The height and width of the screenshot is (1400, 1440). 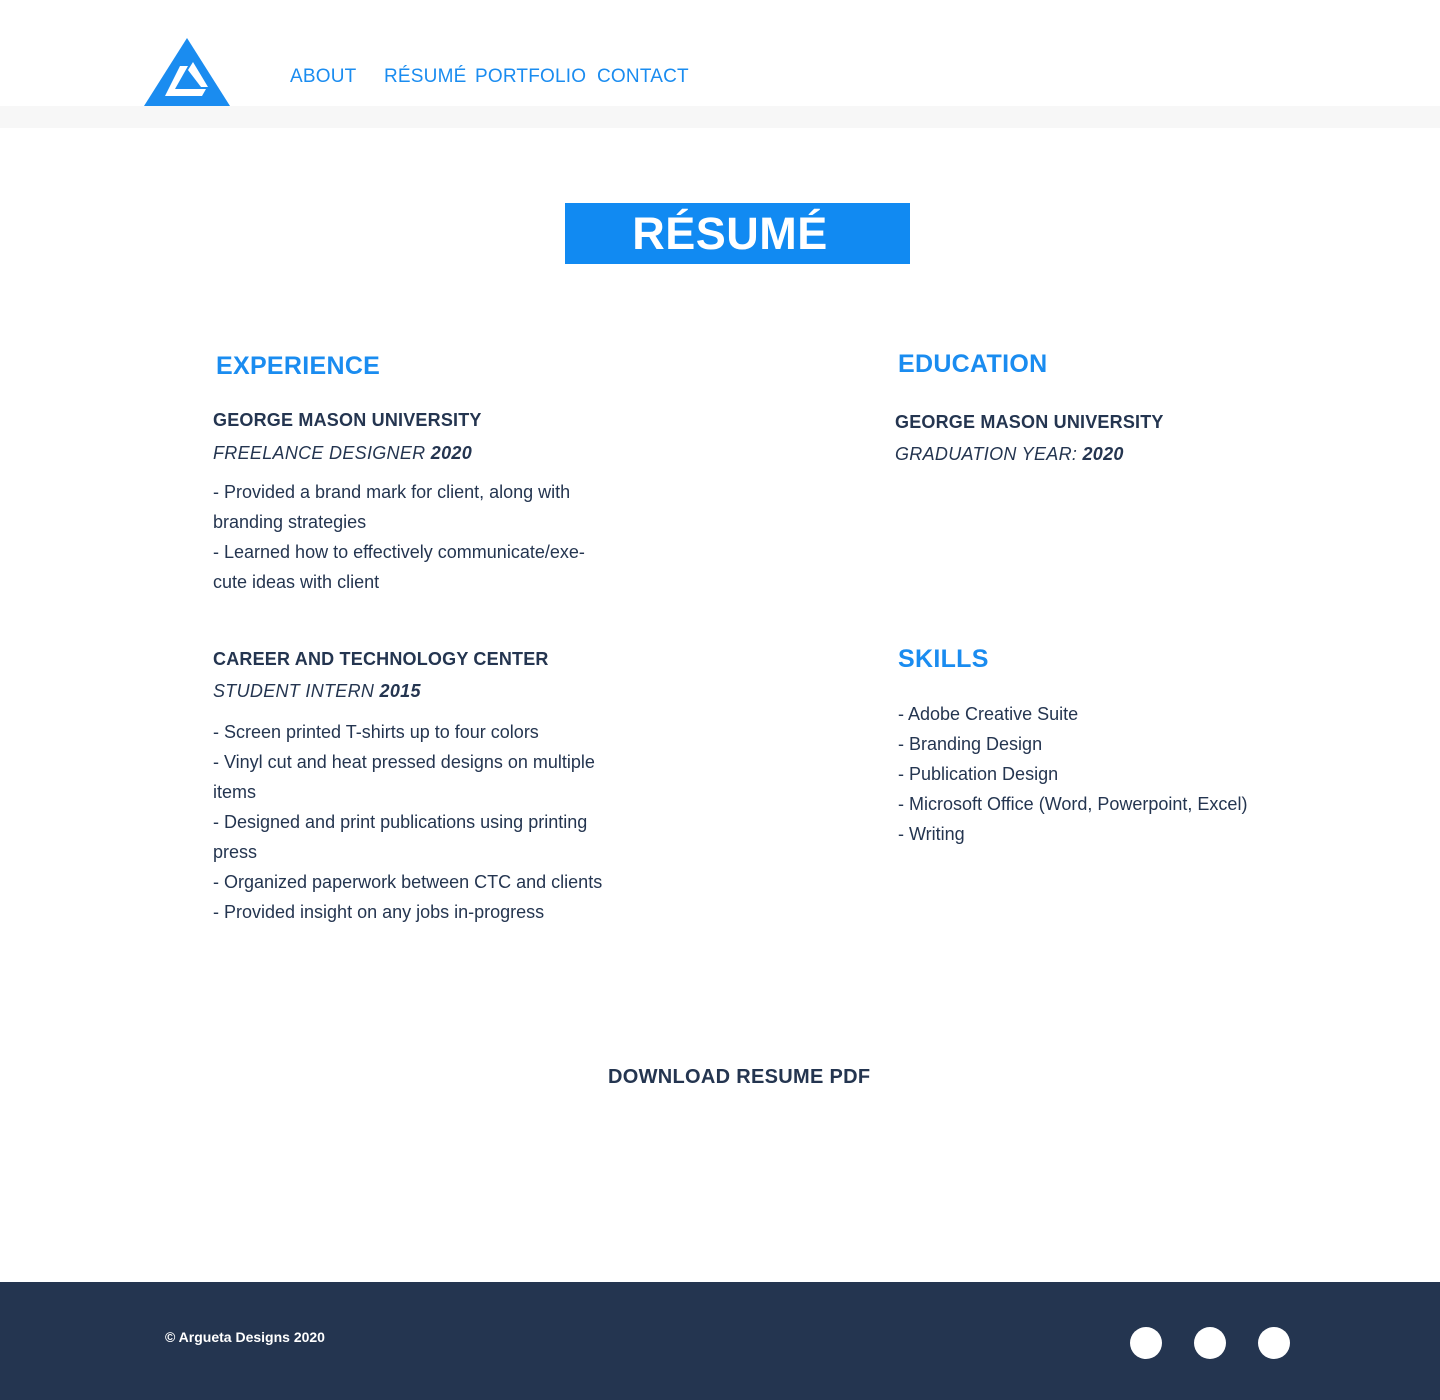 What do you see at coordinates (720, 117) in the screenshot?
I see `header-divider` at bounding box center [720, 117].